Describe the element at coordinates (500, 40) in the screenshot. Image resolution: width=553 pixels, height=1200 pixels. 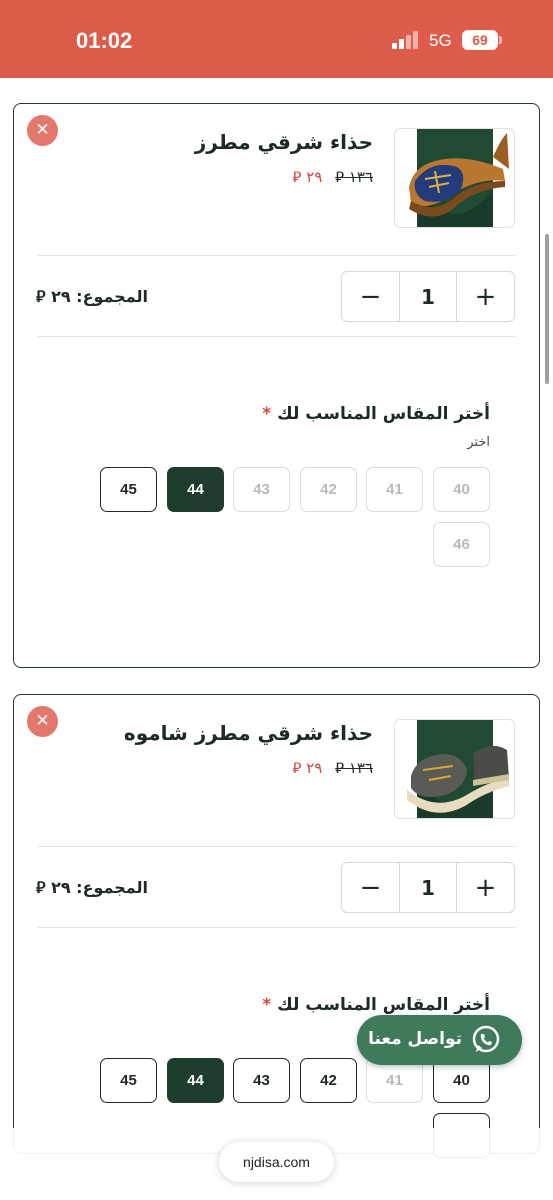
I see `battery-tip` at that location.